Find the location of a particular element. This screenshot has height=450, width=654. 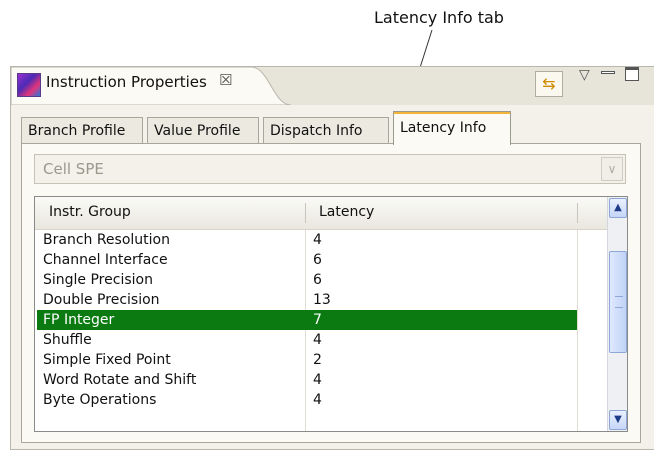

table-row: Simple Fixed Point 2 is located at coordinates (322, 360).